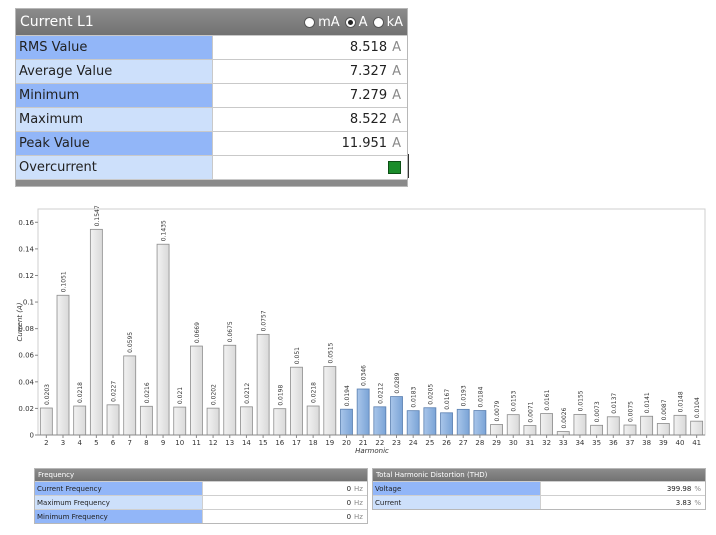 This screenshot has height=535, width=716. What do you see at coordinates (363, 443) in the screenshot?
I see `x-tick-label: 21` at bounding box center [363, 443].